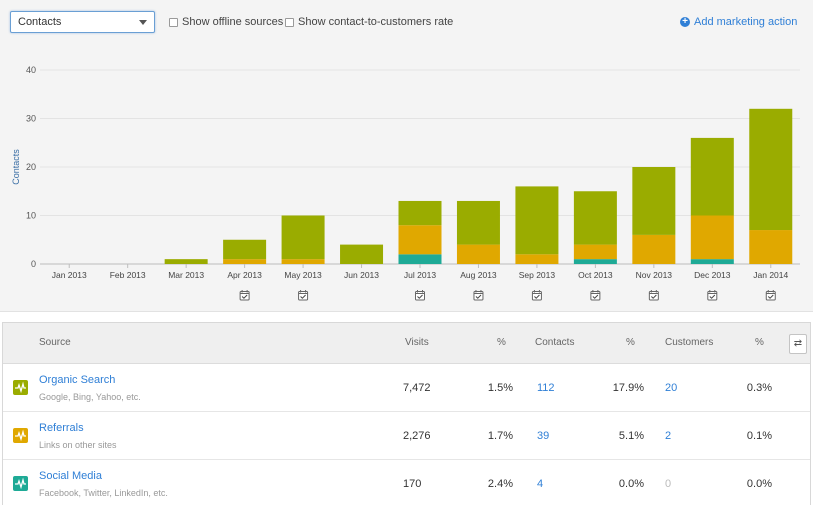 Image resolution: width=813 pixels, height=505 pixels. I want to click on customers-link: 20, so click(671, 388).